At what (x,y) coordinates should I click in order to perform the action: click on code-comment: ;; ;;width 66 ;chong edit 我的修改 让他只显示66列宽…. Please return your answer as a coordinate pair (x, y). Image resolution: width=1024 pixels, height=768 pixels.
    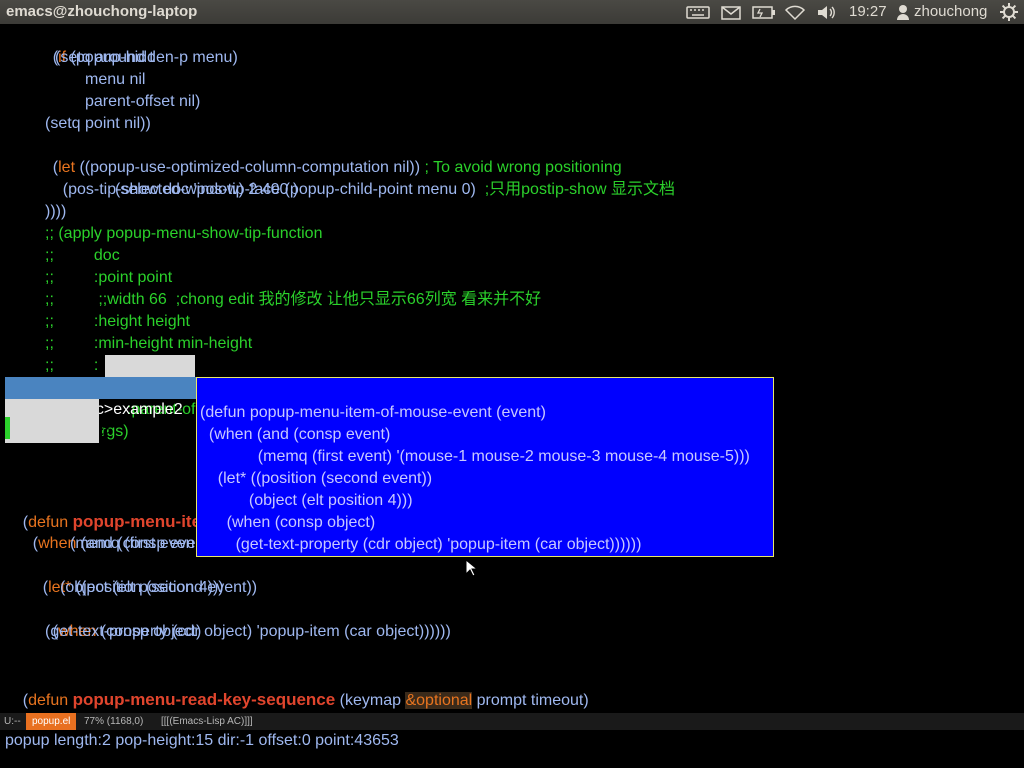
    Looking at the image, I should click on (293, 299).